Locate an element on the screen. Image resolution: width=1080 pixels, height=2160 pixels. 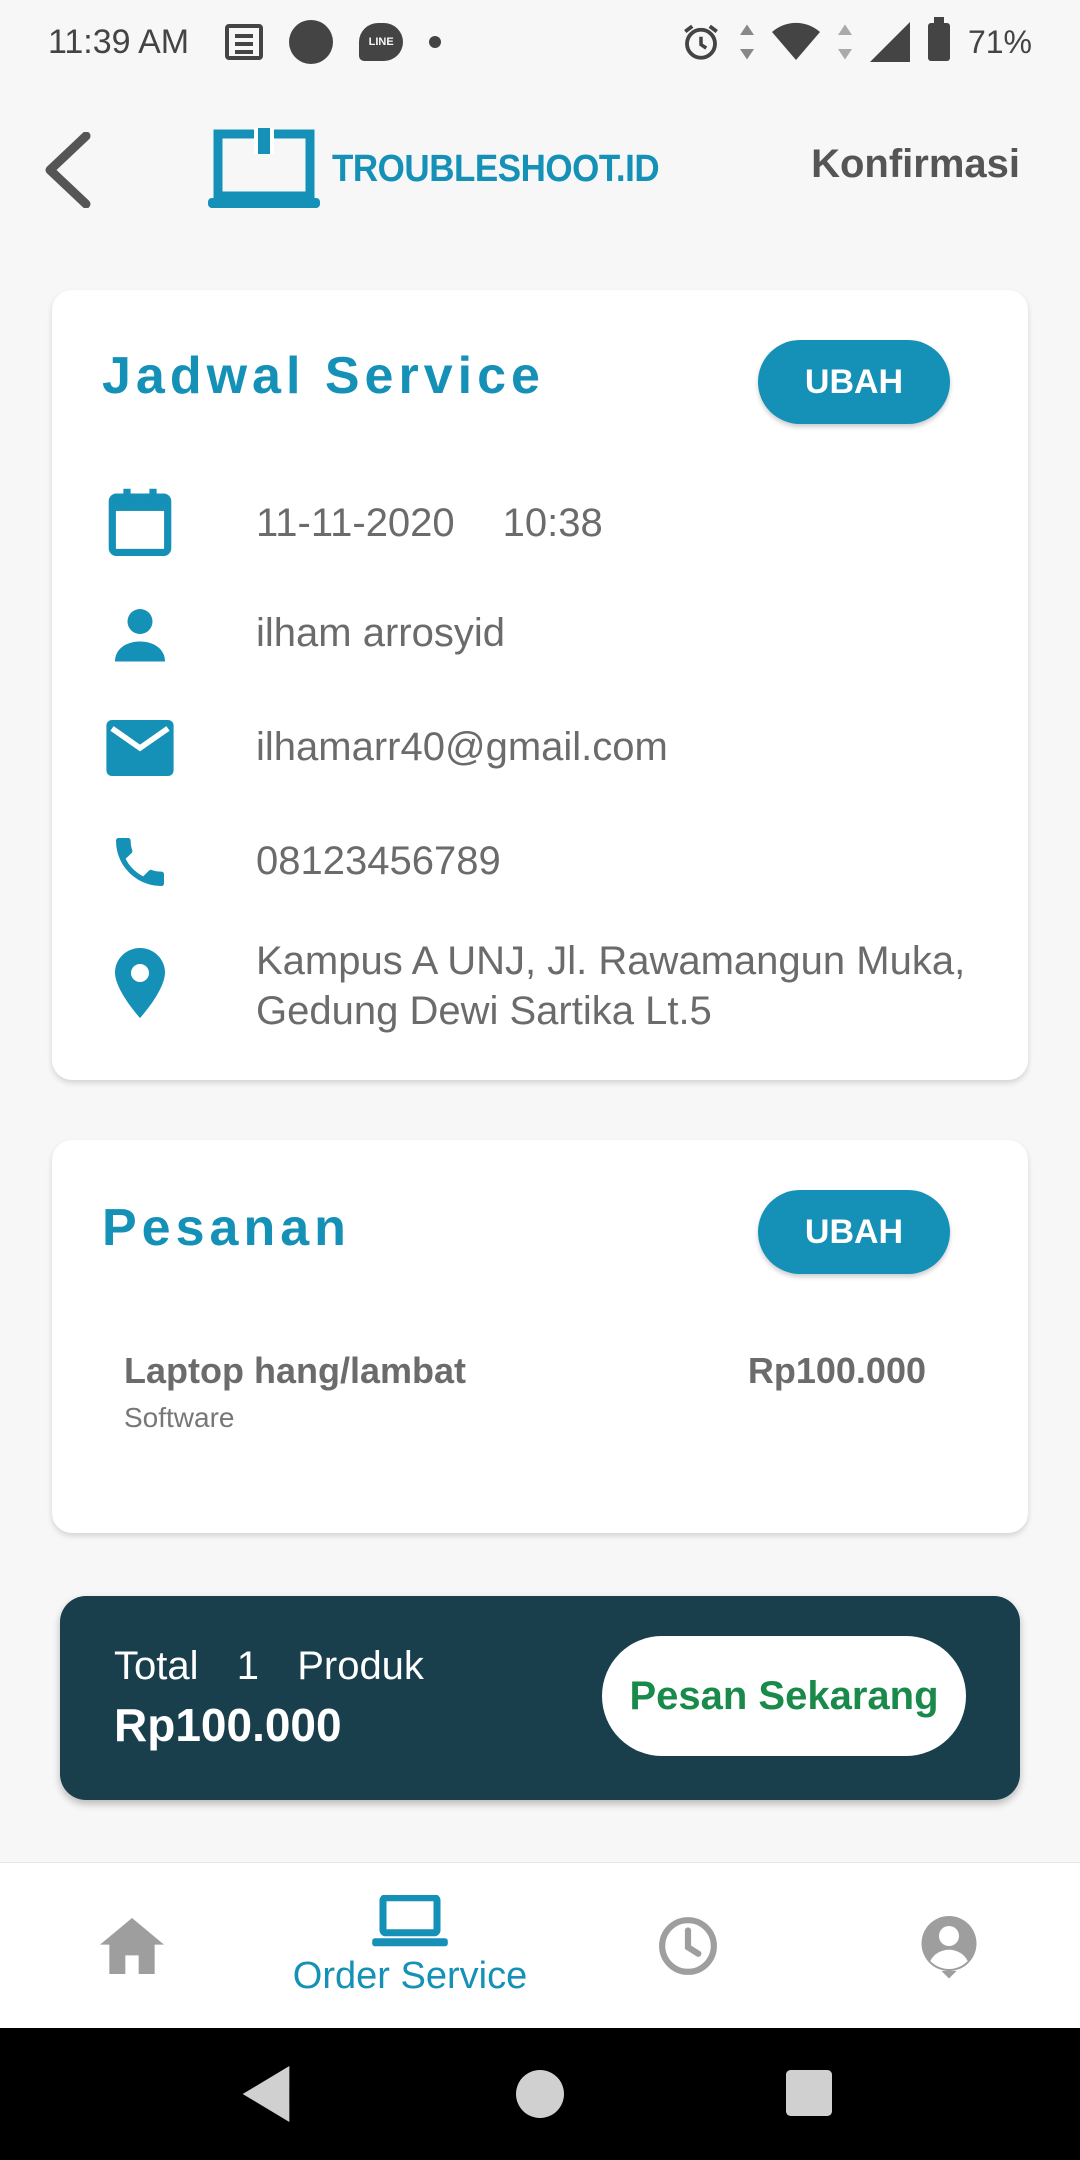
brand-logo: TROUBLESHOOT.ID is located at coordinates (448, 169).